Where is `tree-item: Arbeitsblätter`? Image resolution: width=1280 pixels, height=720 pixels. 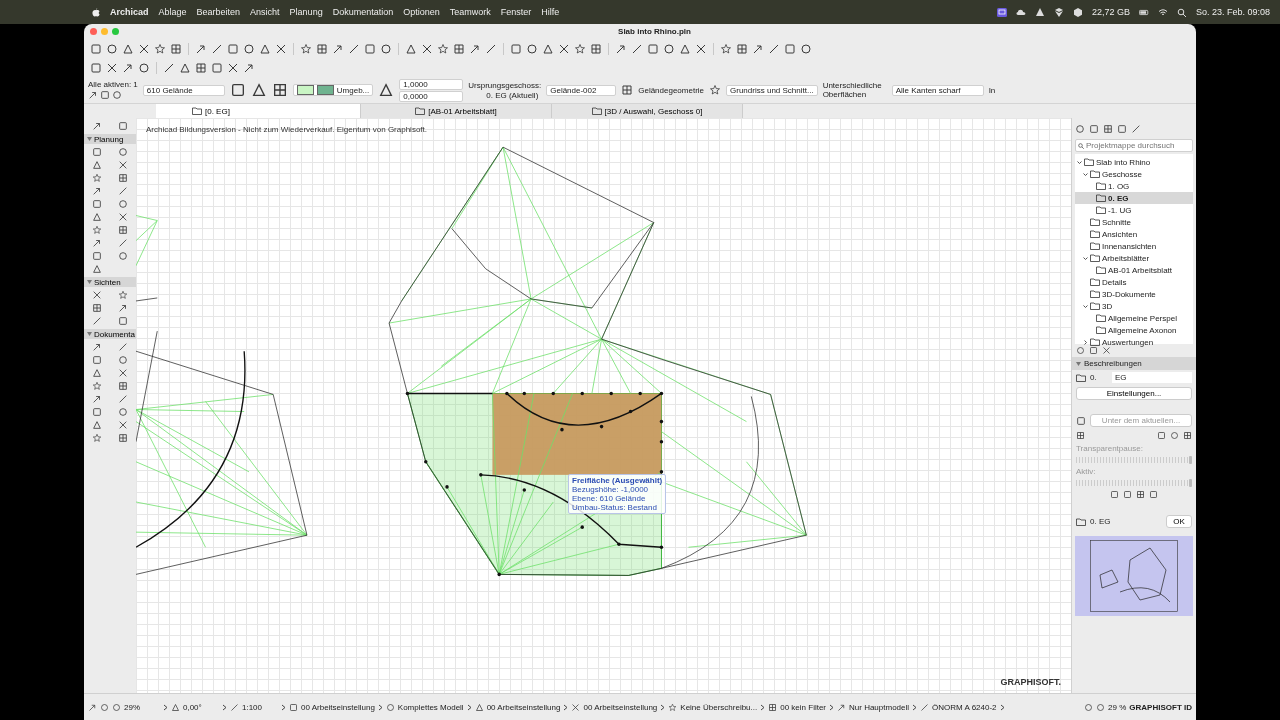 tree-item: Arbeitsblätter is located at coordinates (1134, 258).